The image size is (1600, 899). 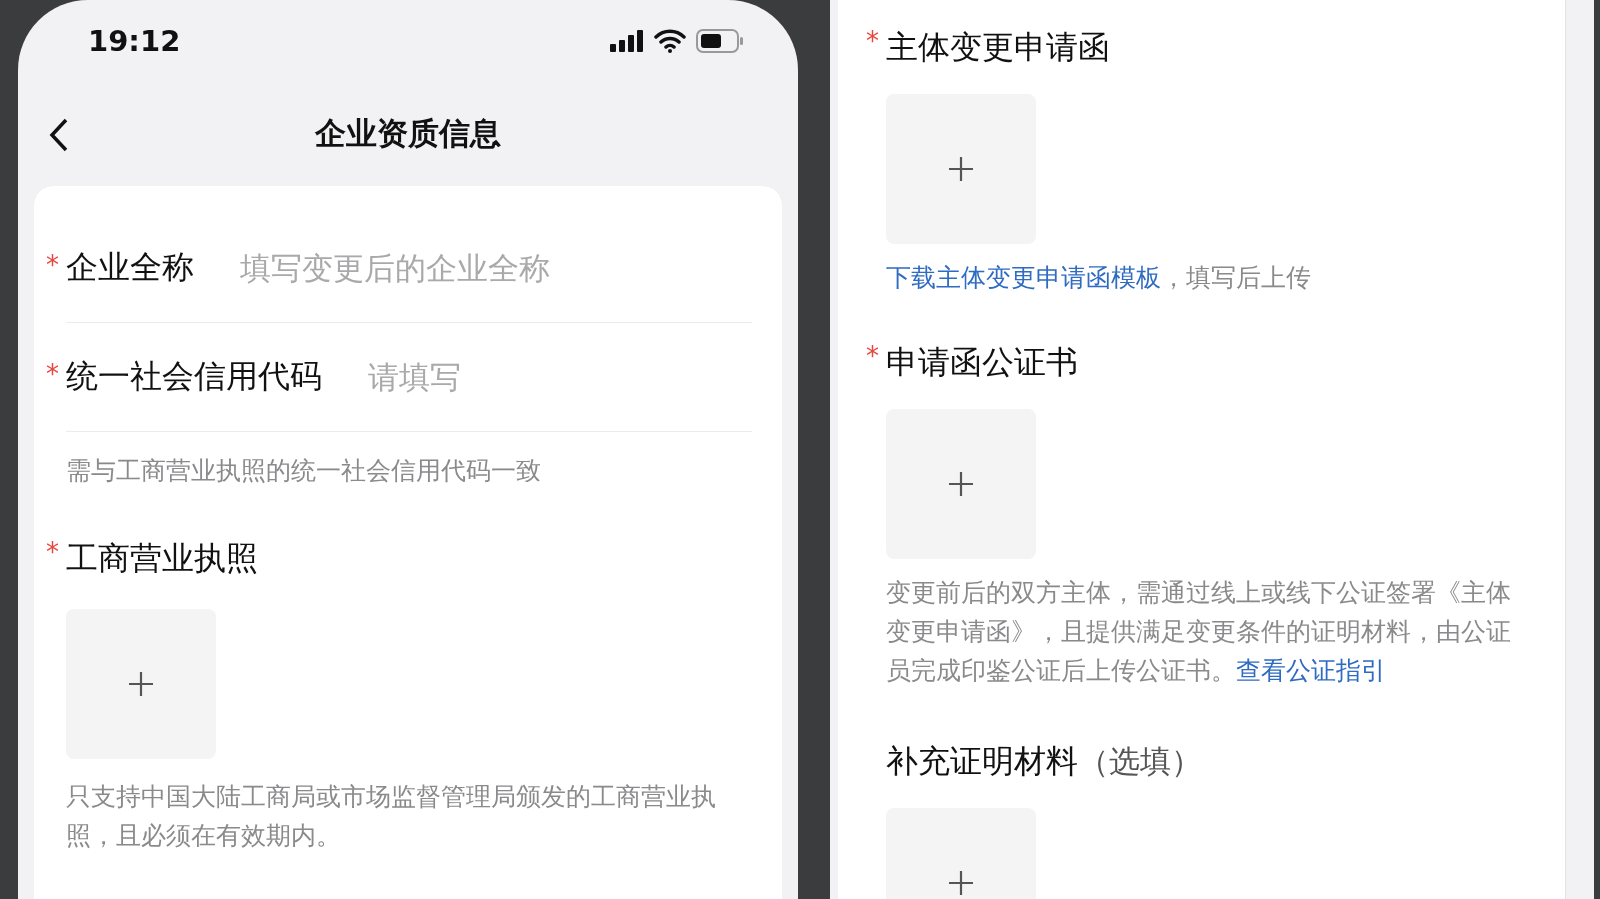 What do you see at coordinates (982, 761) in the screenshot?
I see `section-label: 补充证明材料` at bounding box center [982, 761].